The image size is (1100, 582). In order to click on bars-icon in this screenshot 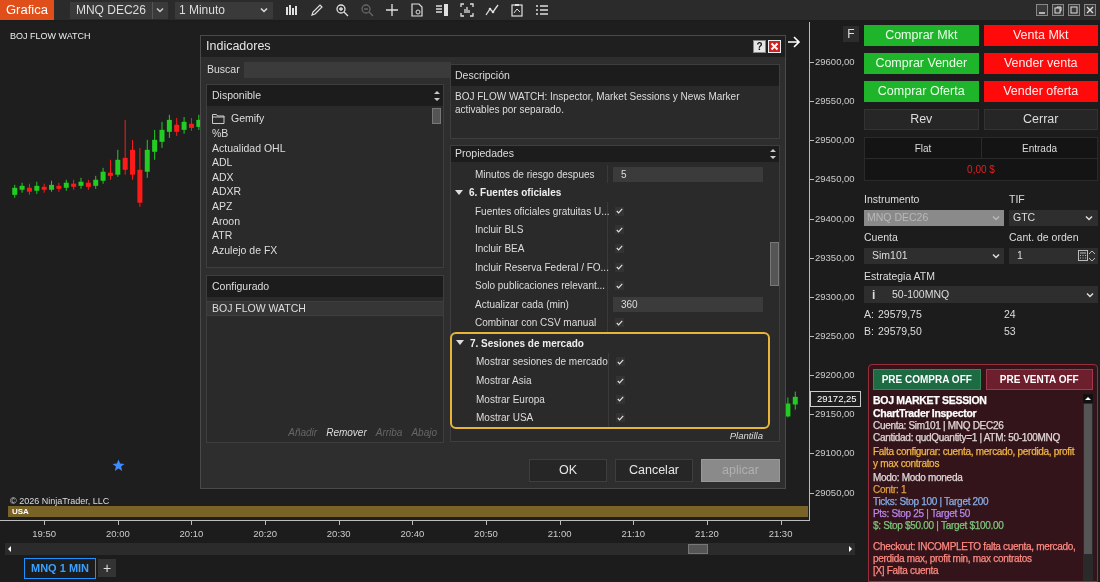, I will do `click(441, 10)`.